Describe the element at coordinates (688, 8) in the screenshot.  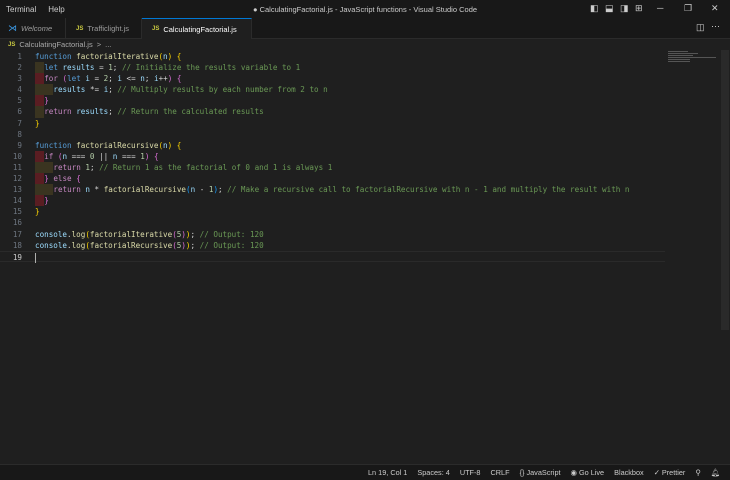
I see `restore-icon: ❐` at that location.